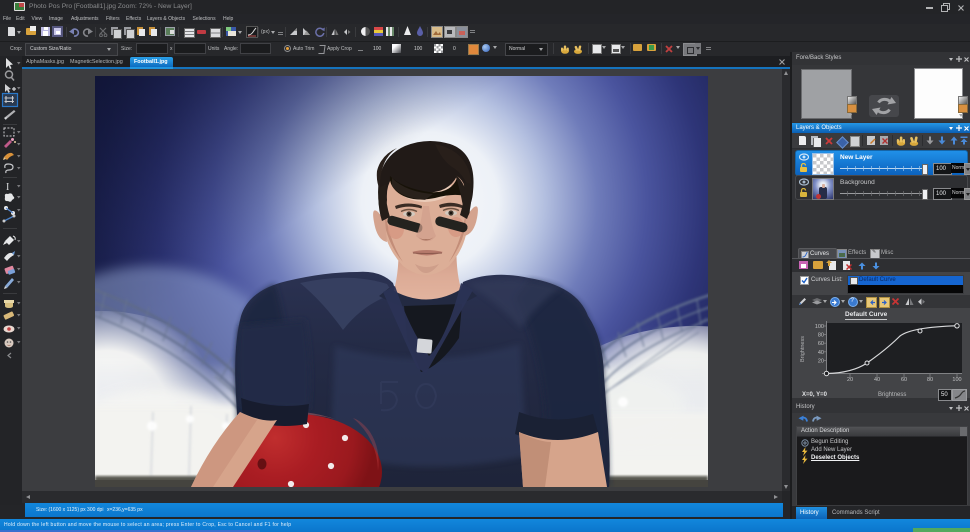 The height and width of the screenshot is (532, 970). What do you see at coordinates (803, 349) in the screenshot?
I see `svg-text: Brightness` at bounding box center [803, 349].